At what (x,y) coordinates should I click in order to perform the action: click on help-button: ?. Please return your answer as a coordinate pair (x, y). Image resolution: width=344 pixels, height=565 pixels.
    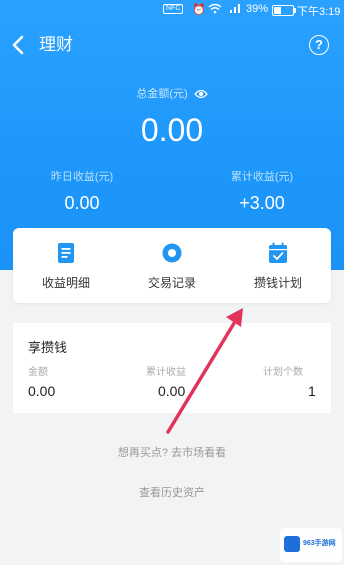
    Looking at the image, I should click on (319, 45).